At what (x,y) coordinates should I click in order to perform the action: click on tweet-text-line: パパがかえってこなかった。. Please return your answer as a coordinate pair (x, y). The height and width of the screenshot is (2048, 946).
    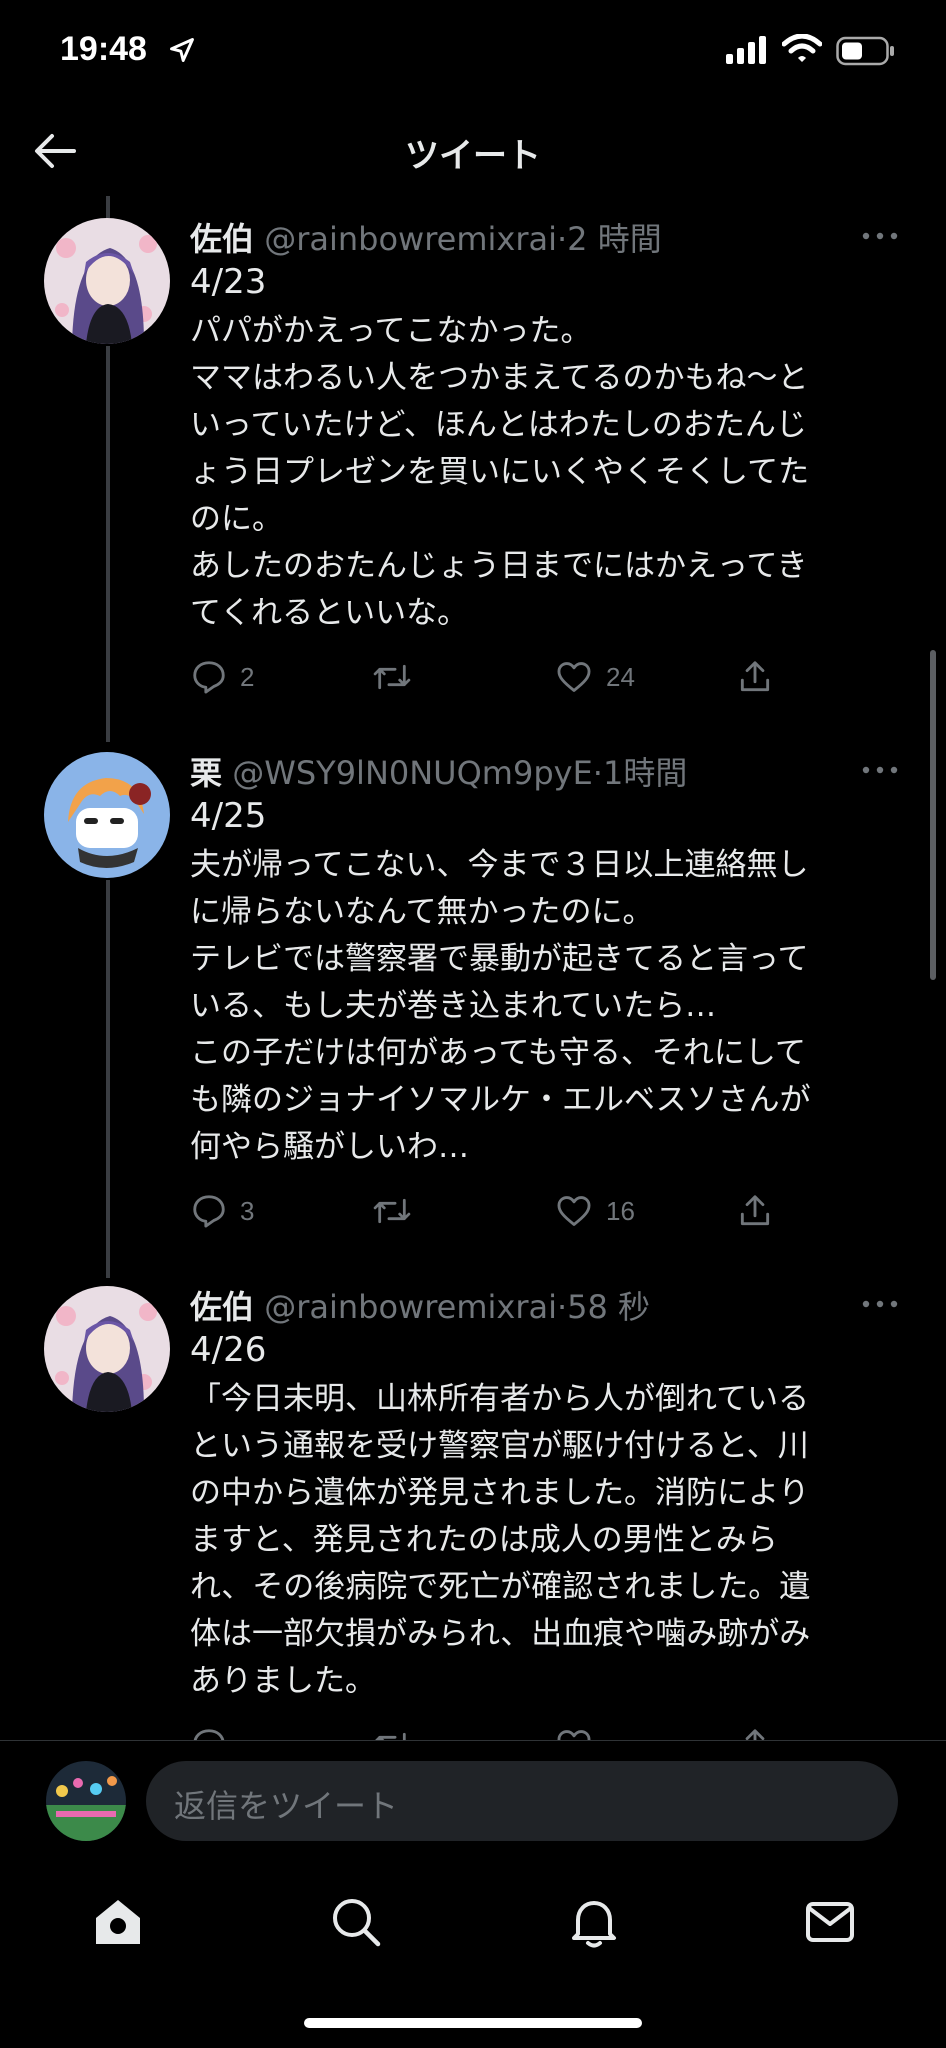
    Looking at the image, I should click on (391, 331).